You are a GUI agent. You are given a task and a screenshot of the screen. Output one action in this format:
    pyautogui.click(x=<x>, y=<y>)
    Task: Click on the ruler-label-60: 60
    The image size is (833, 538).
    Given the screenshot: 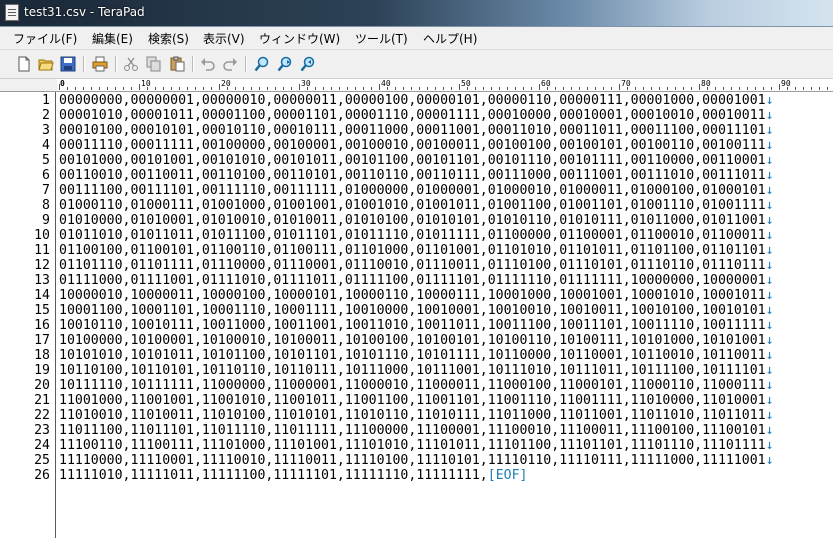 What is the action you would take?
    pyautogui.click(x=546, y=84)
    